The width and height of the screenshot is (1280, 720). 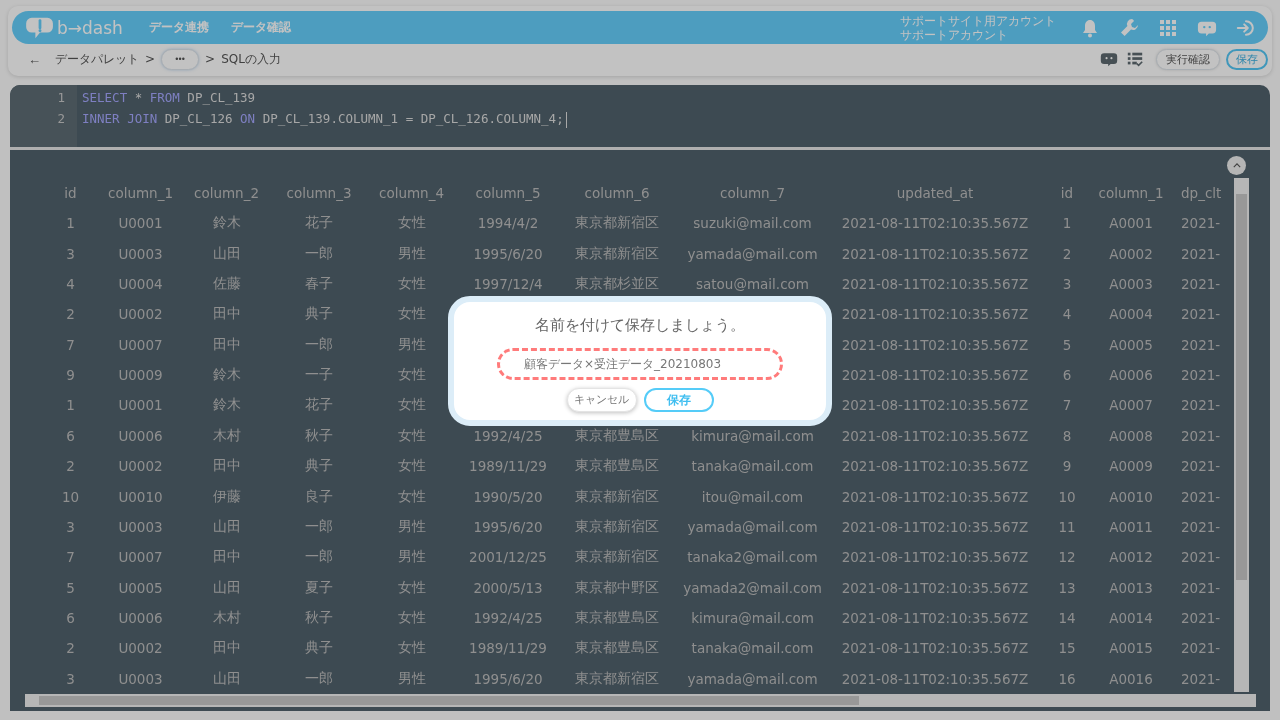 What do you see at coordinates (411, 677) in the screenshot?
I see `table-cell: 男性` at bounding box center [411, 677].